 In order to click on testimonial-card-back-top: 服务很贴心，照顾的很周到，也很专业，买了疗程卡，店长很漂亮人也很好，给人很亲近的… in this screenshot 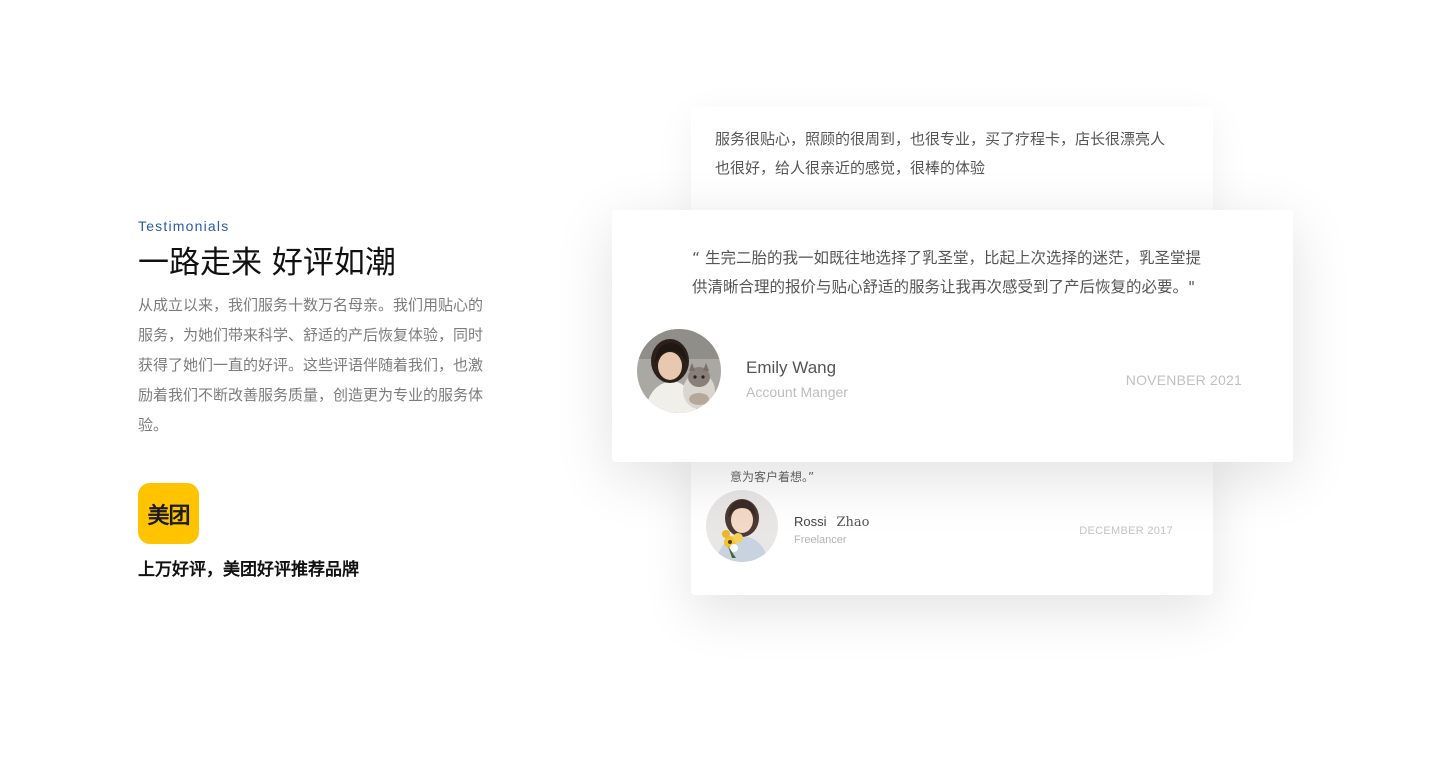, I will do `click(952, 162)`.